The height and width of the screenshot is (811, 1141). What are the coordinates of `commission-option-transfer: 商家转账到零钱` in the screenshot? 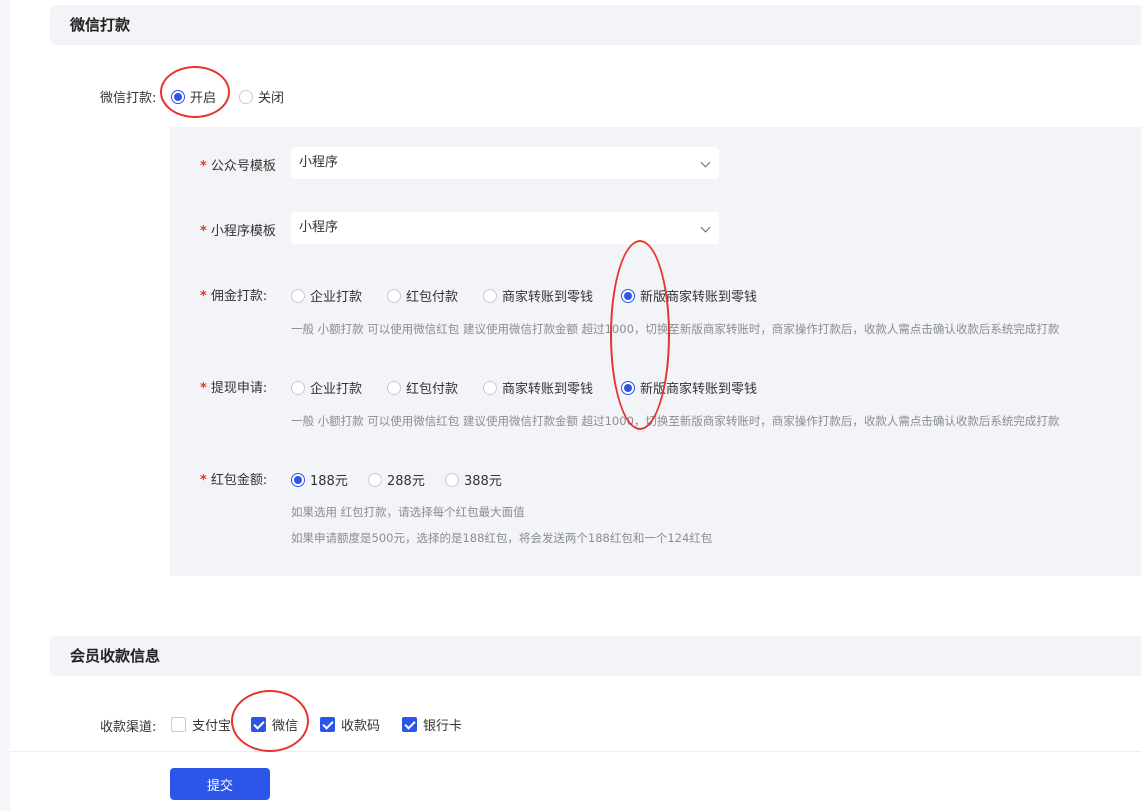 It's located at (538, 295).